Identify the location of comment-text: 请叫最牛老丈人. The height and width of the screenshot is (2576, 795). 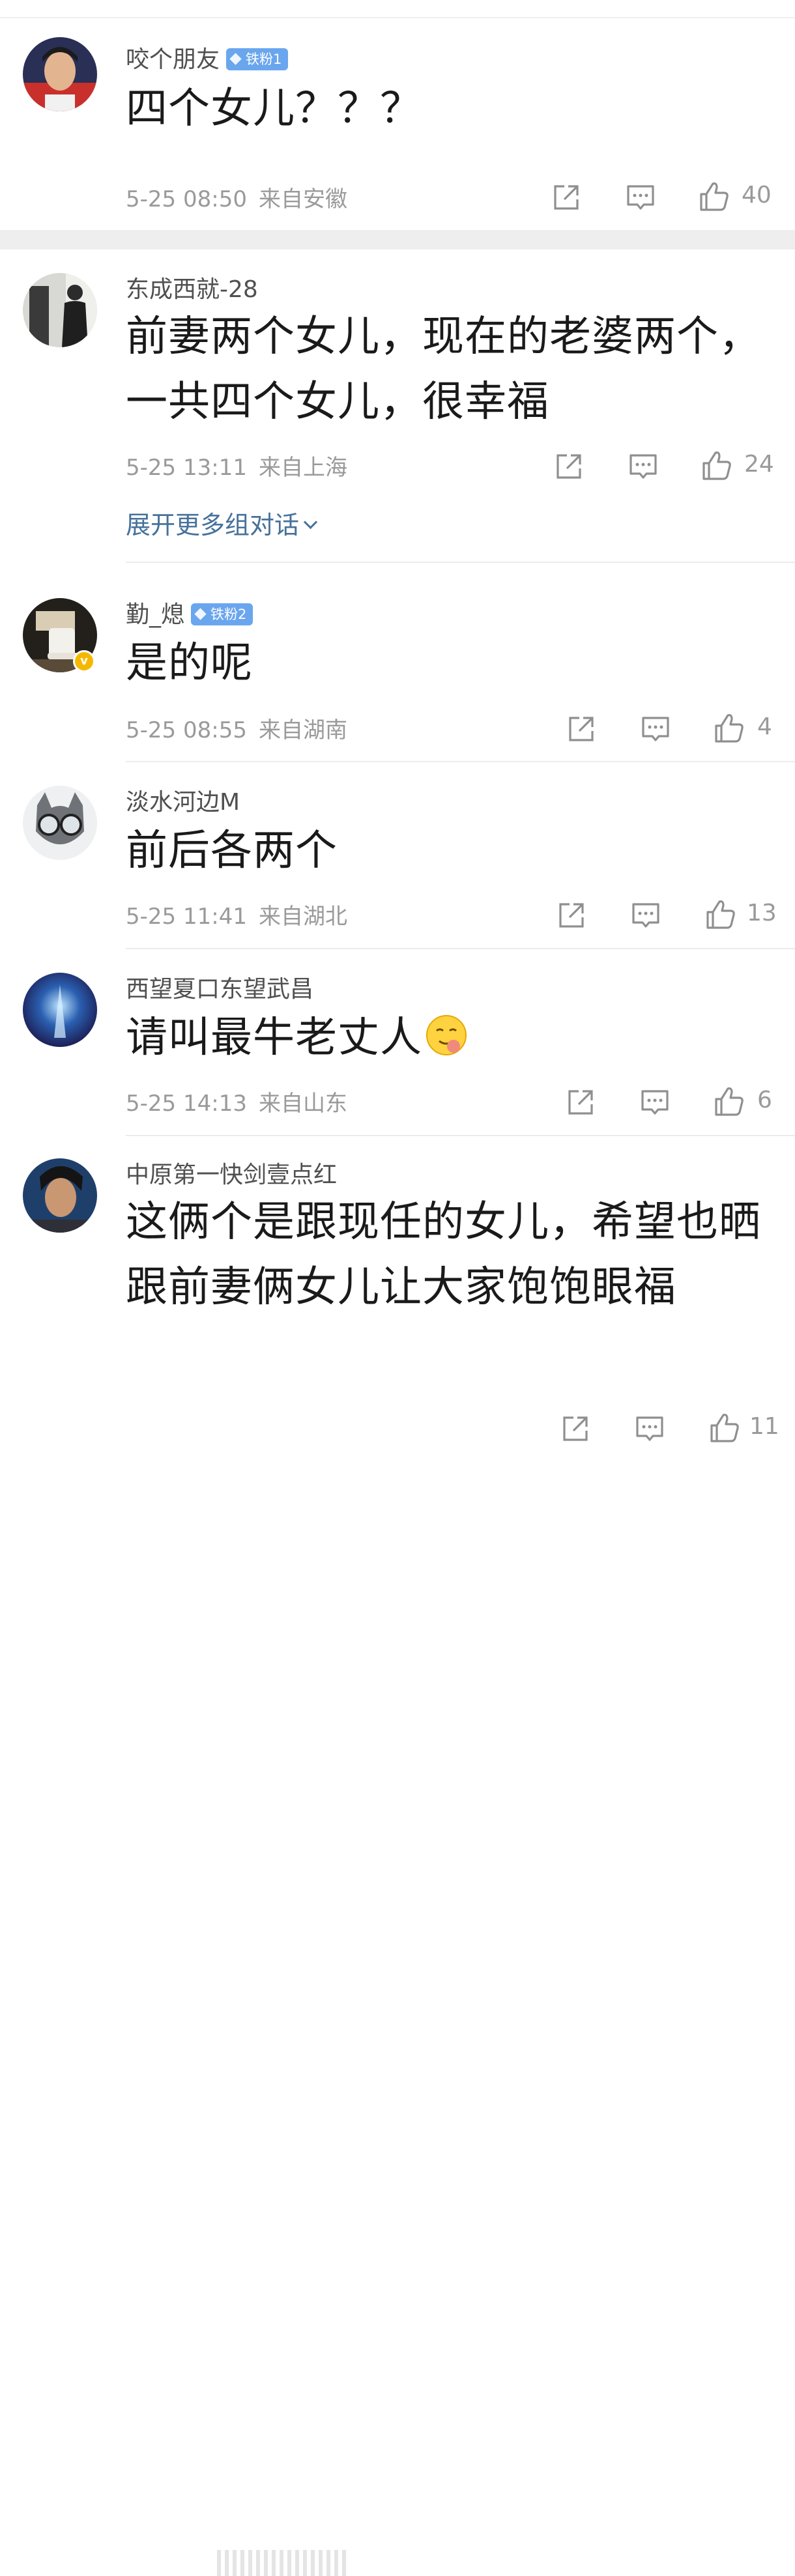
(453, 1037).